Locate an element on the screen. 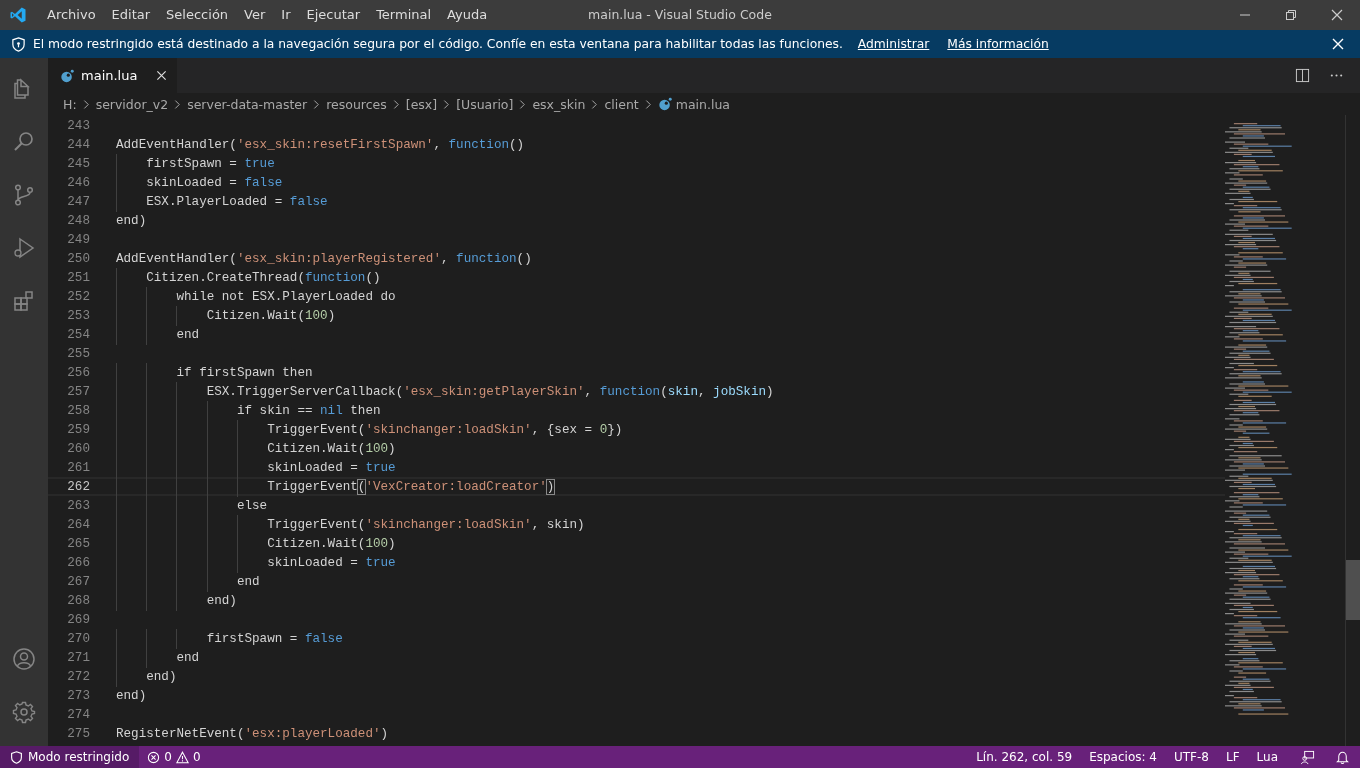 Image resolution: width=1360 pixels, height=768 pixels. run-debug-icon is located at coordinates (24, 247).